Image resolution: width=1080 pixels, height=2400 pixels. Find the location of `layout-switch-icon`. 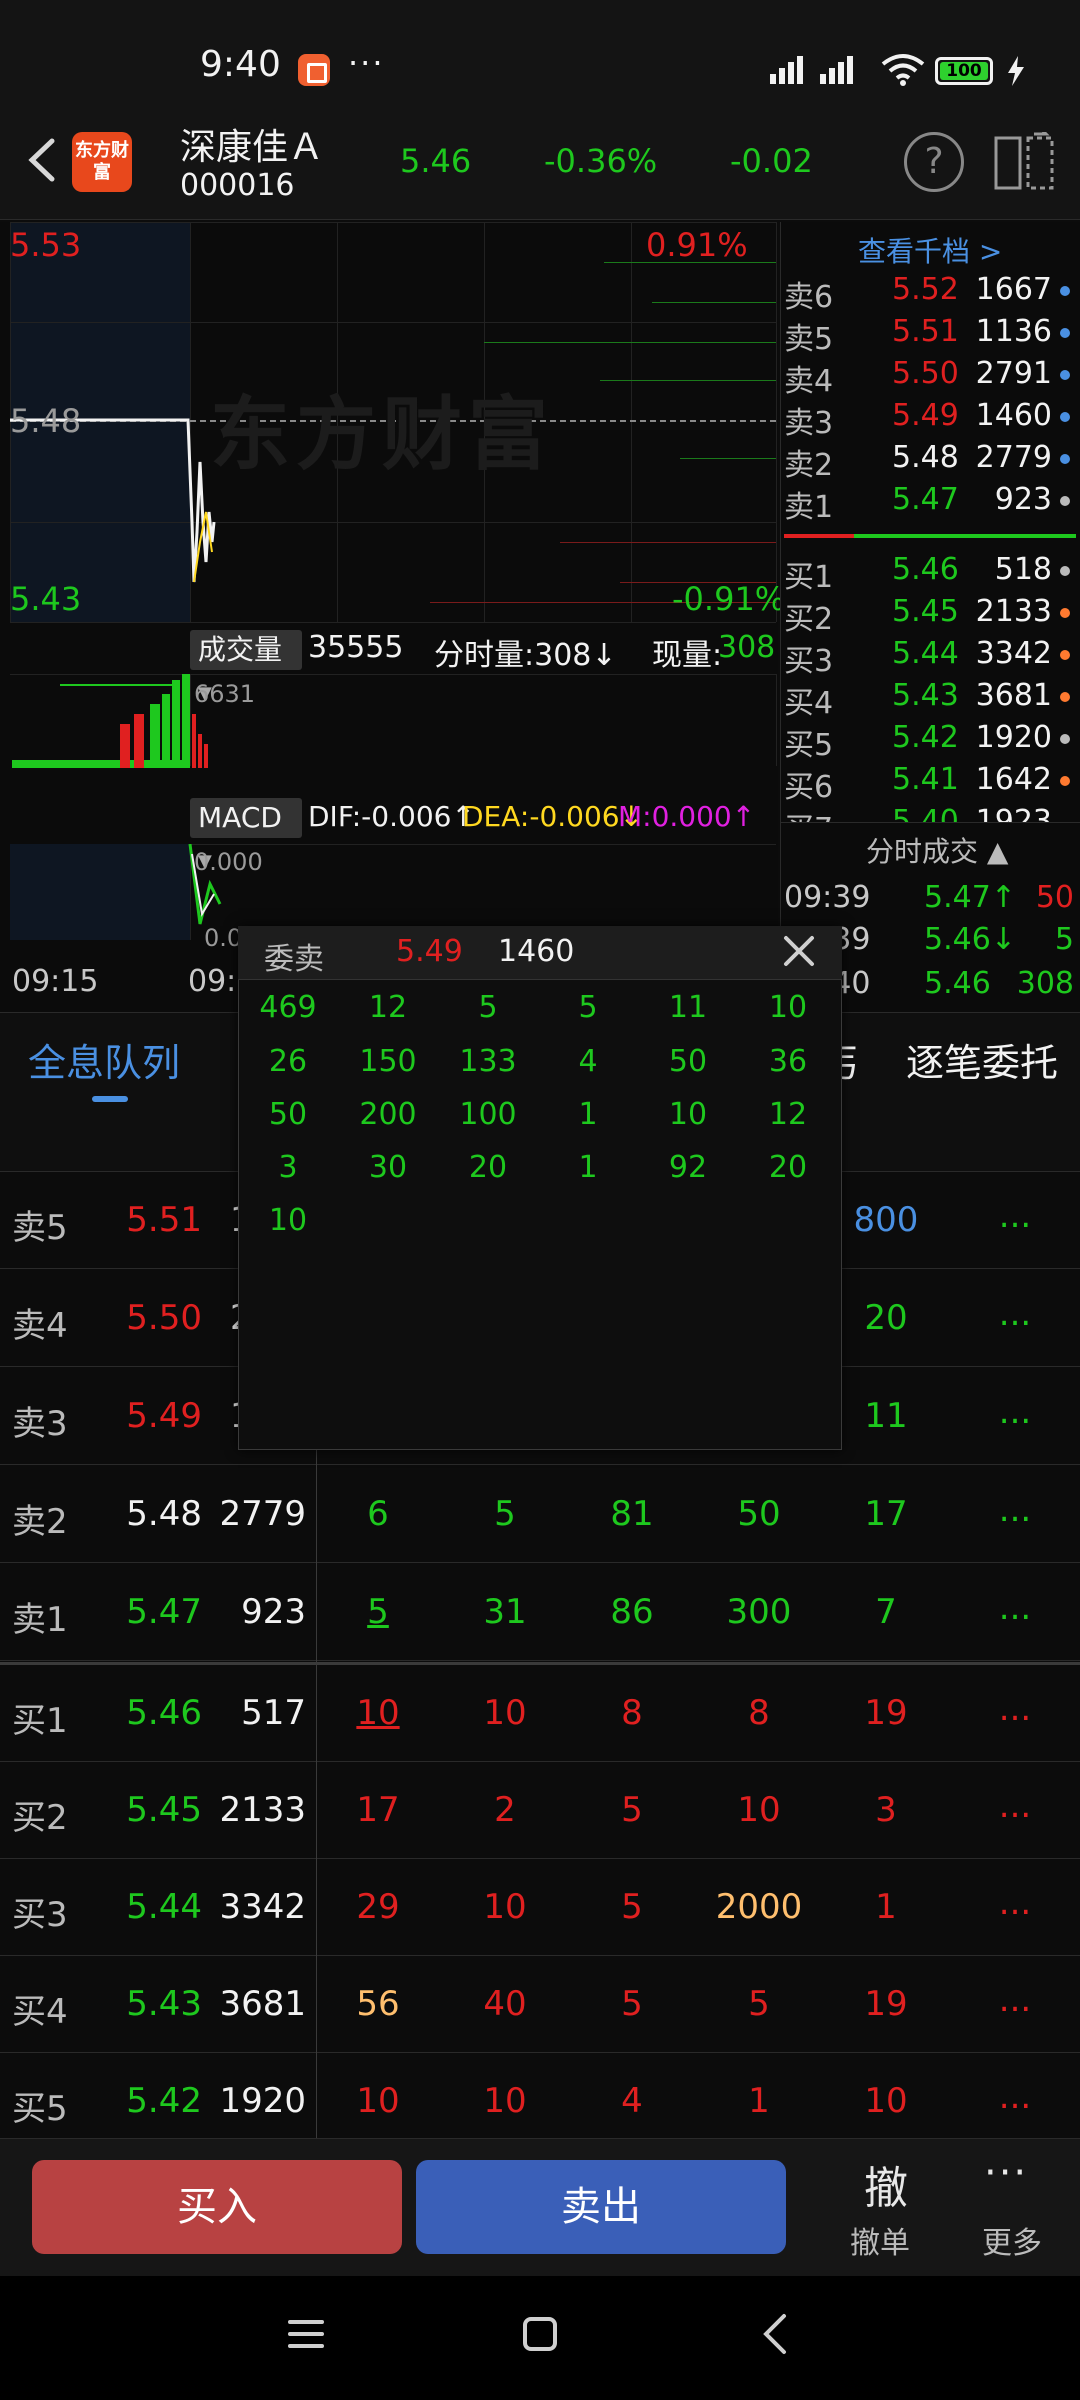

layout-switch-icon is located at coordinates (1025, 163).